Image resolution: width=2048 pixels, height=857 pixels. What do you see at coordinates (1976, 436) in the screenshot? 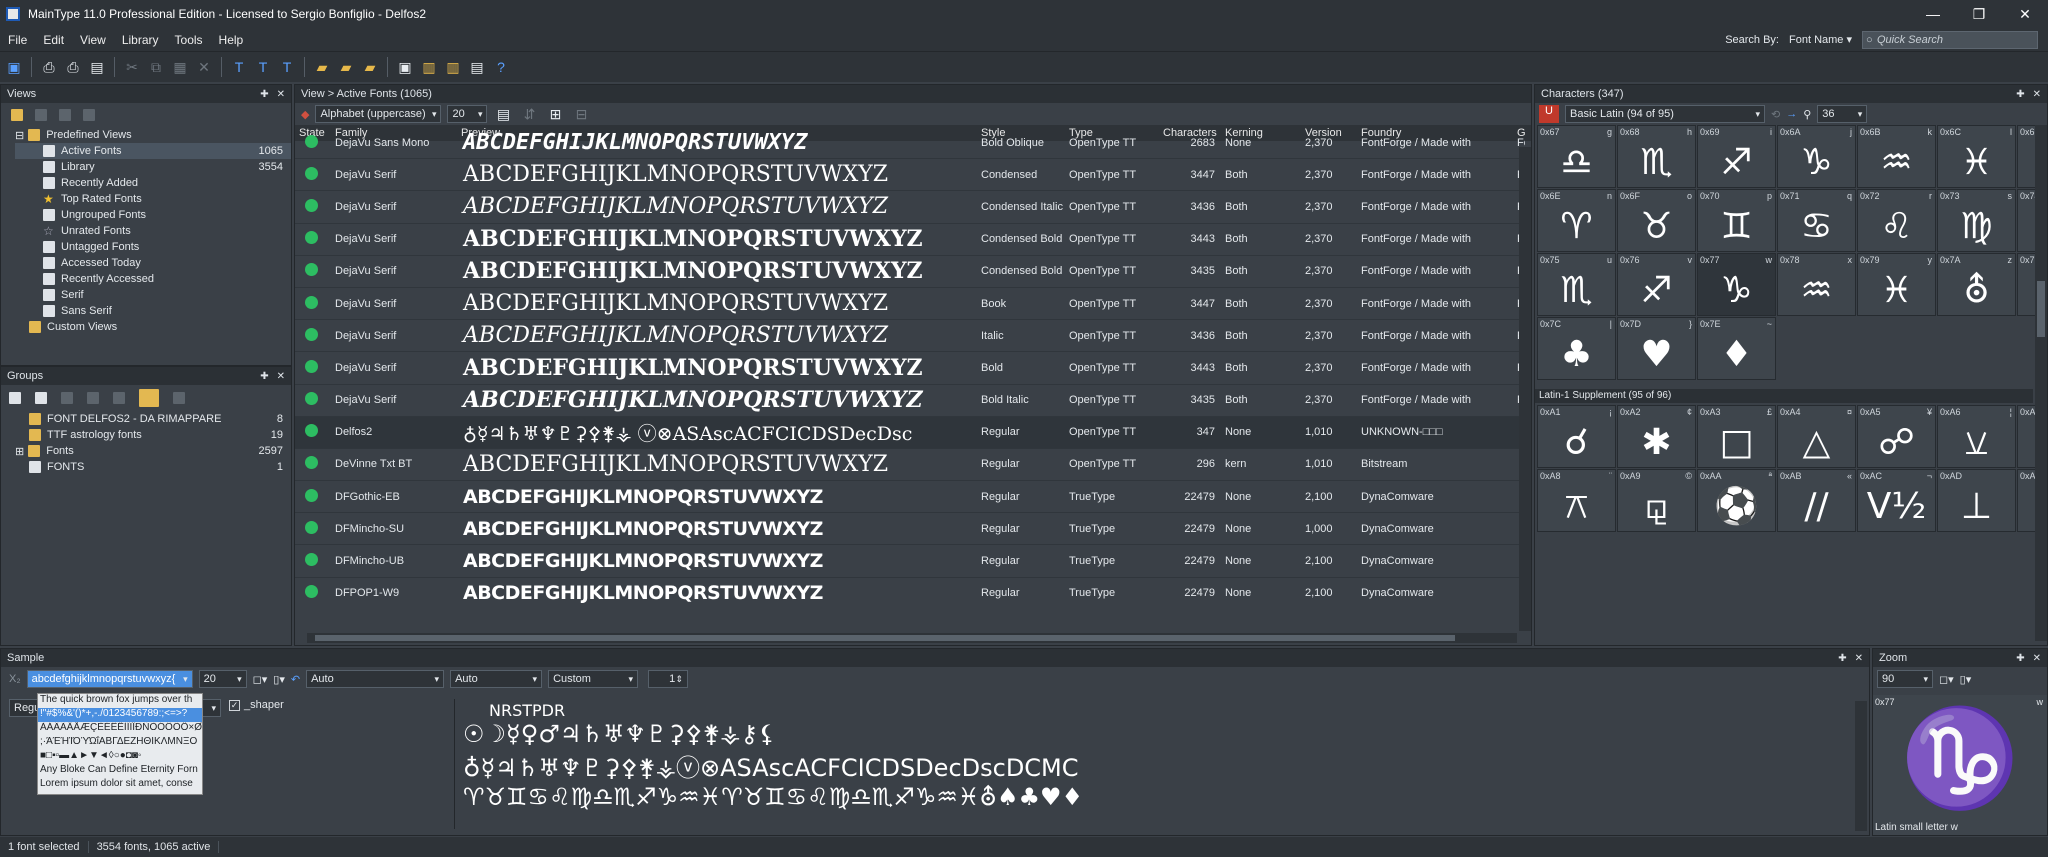
I see `char-cell: 0xA6 ¦ ⚺` at bounding box center [1976, 436].